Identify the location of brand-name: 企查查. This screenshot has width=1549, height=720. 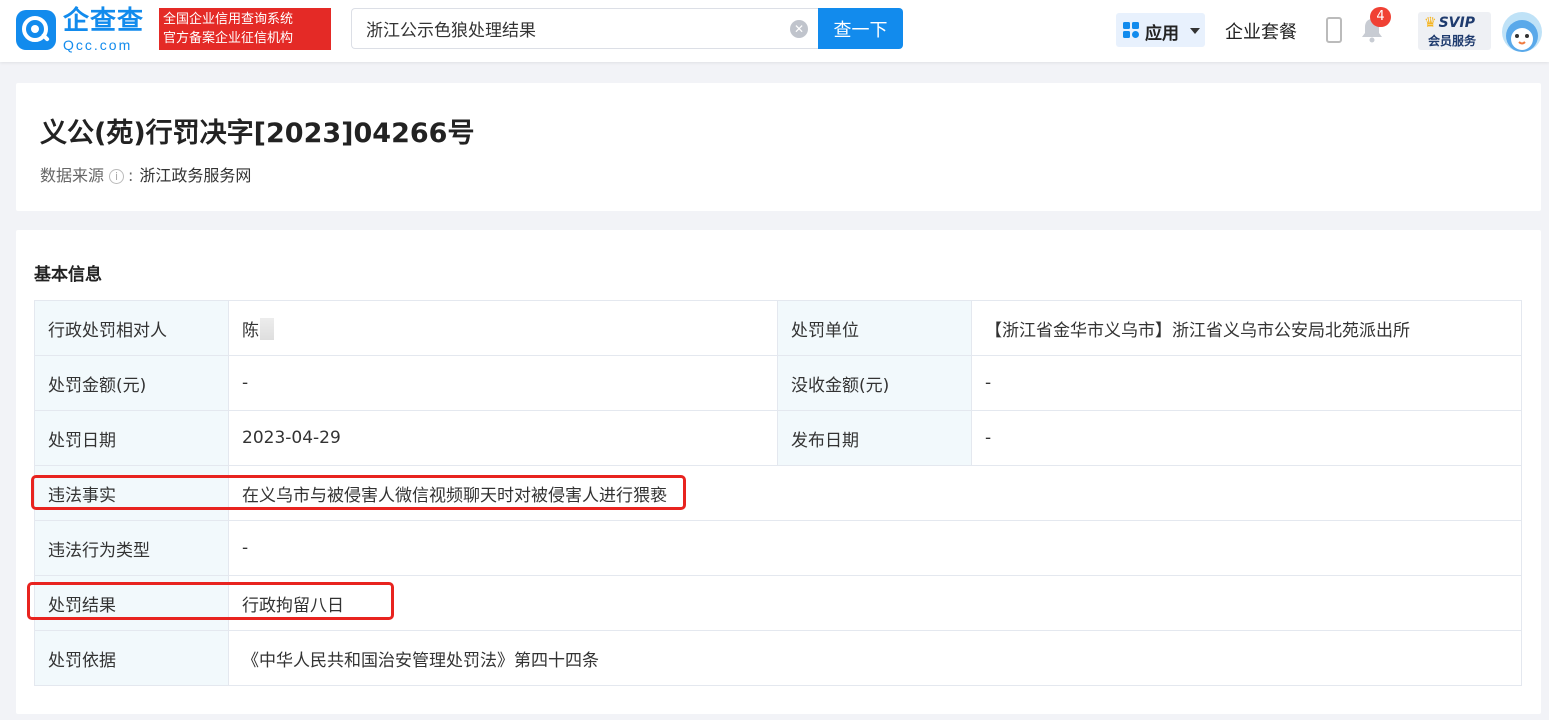
(104, 21).